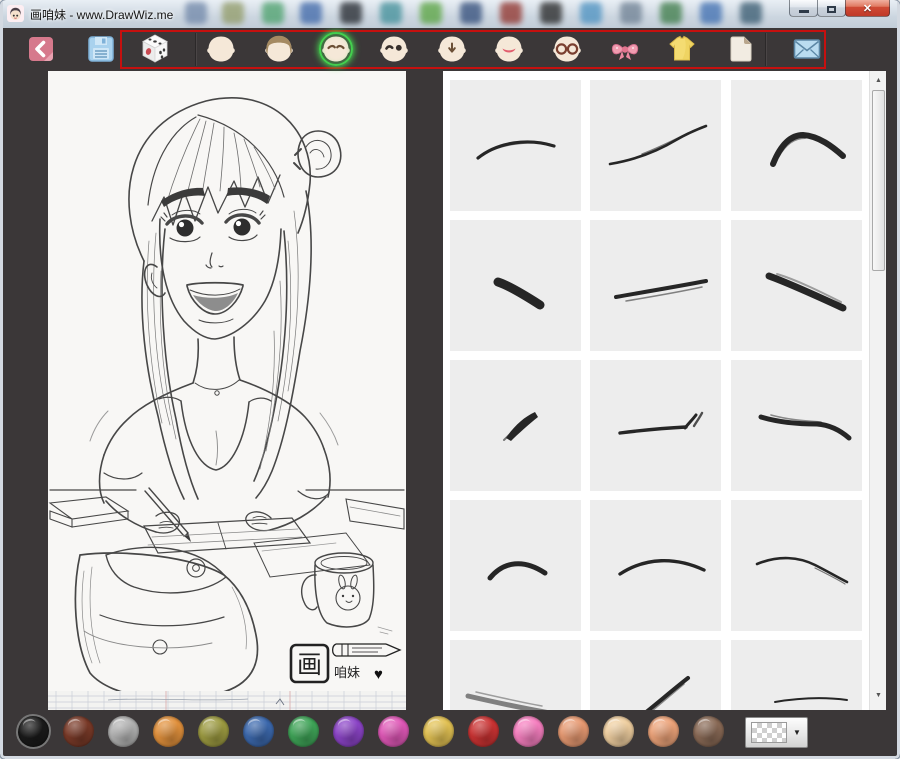  I want to click on face-nose-icon, so click(452, 49).